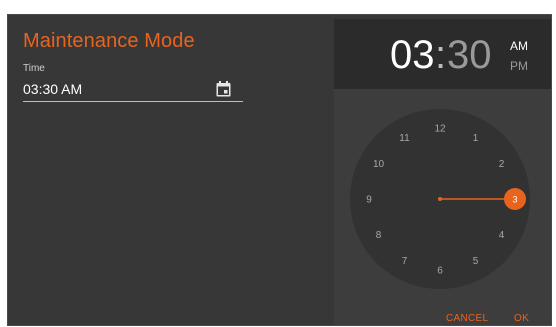  I want to click on clock-hour-8: 8, so click(379, 235).